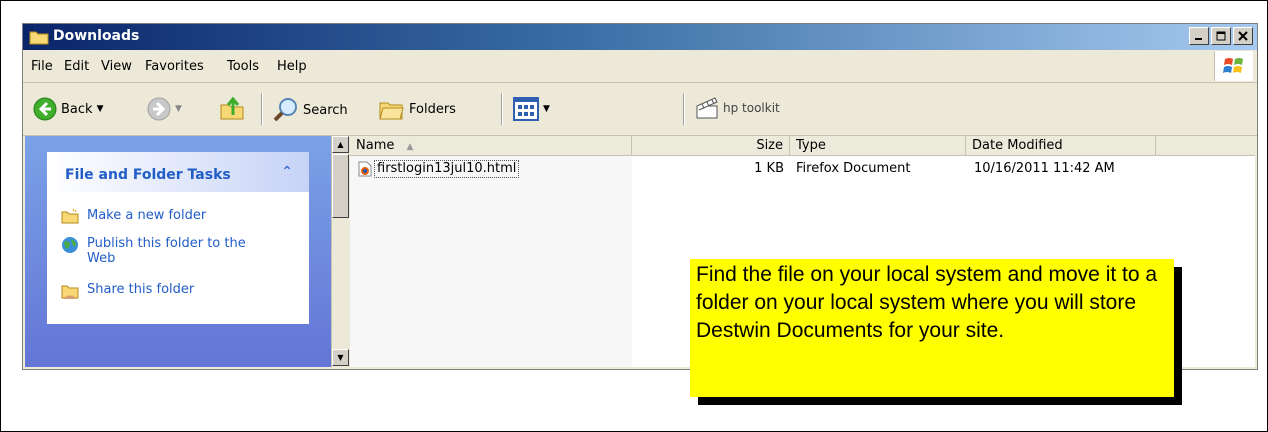  I want to click on search-icon, so click(285, 110).